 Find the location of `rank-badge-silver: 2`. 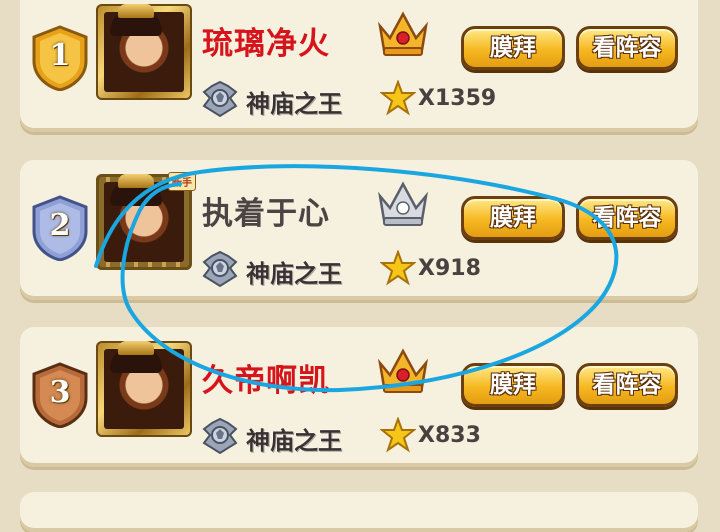

rank-badge-silver: 2 is located at coordinates (60, 228).